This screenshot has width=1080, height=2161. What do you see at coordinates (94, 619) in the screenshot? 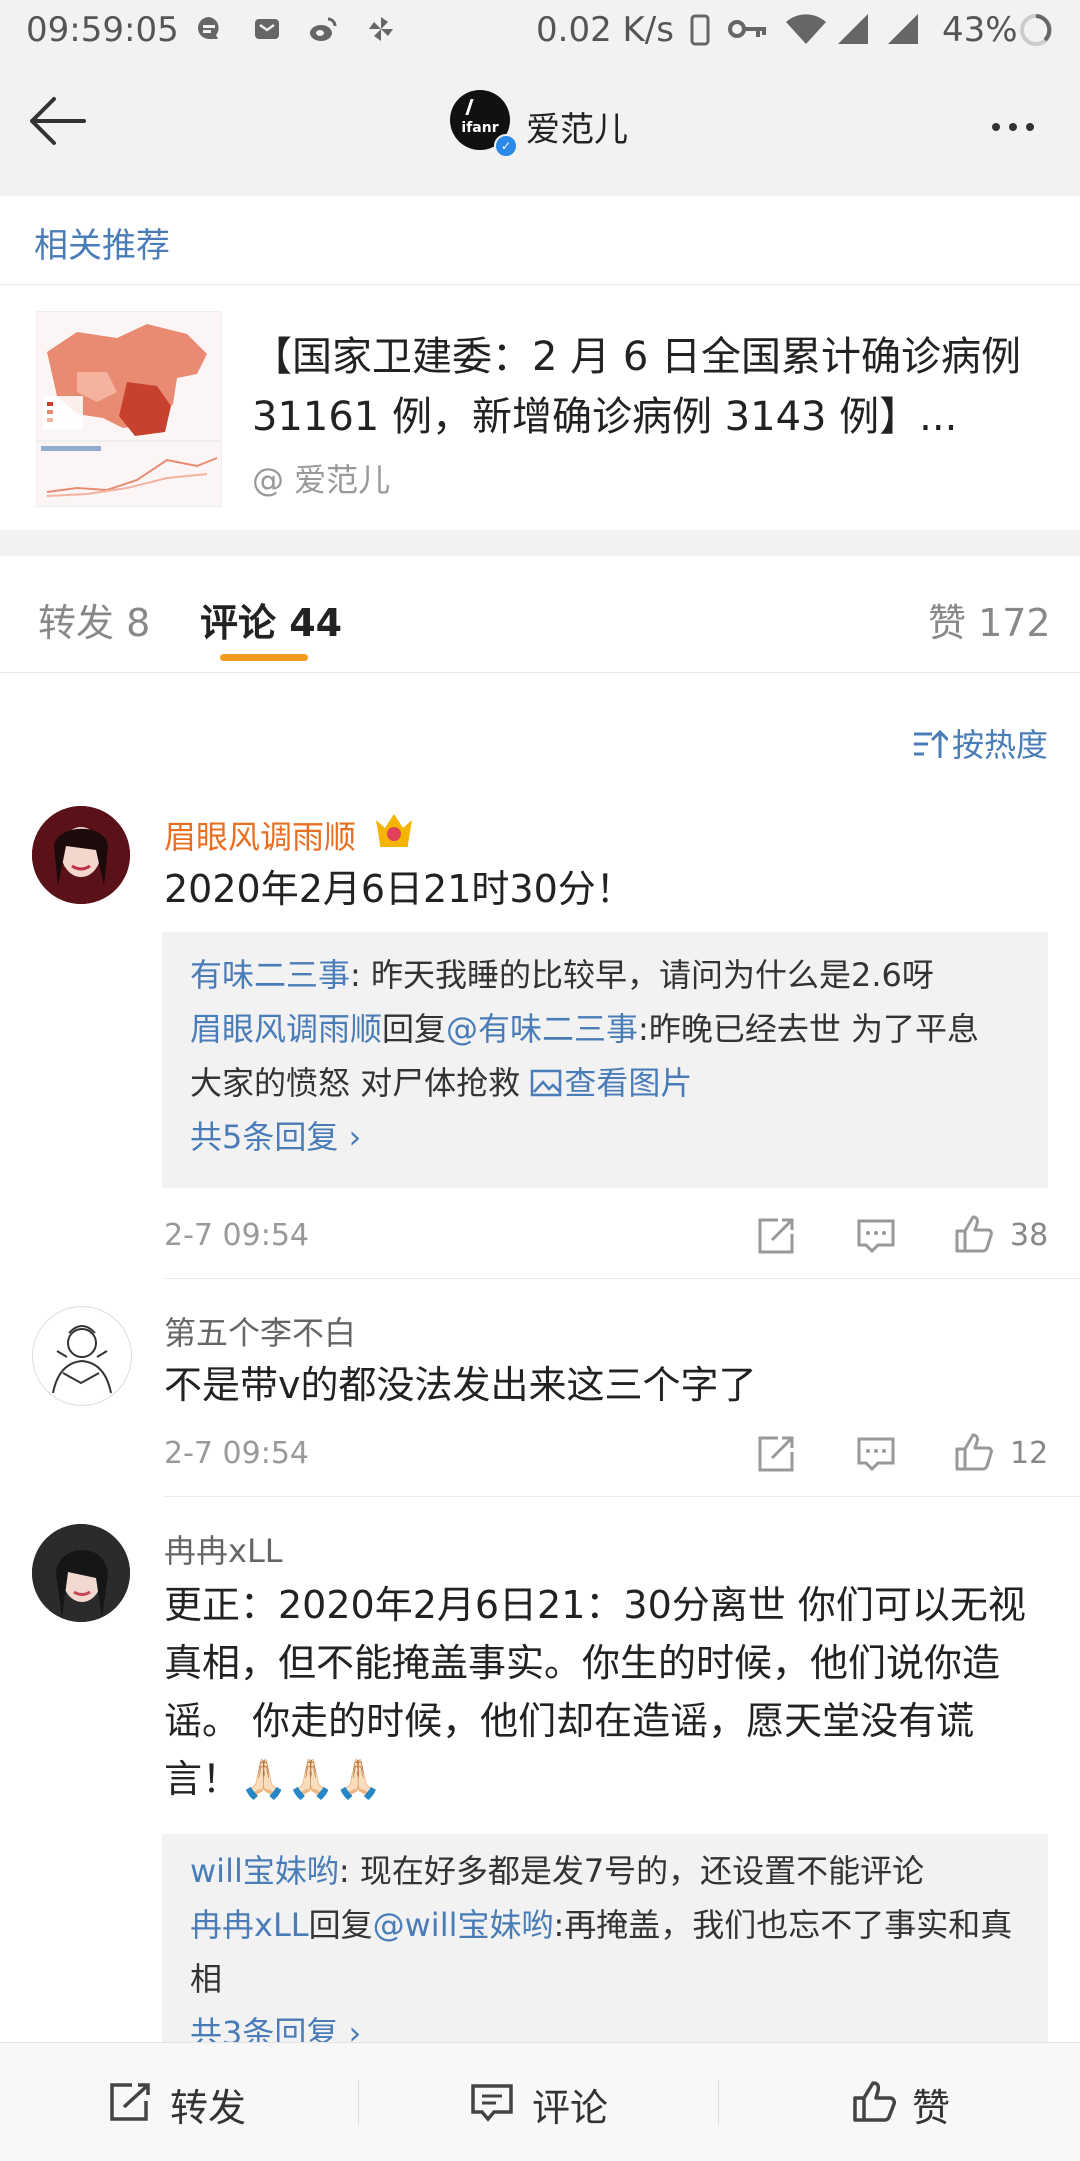
I see `tab-repost: 转发 8` at bounding box center [94, 619].